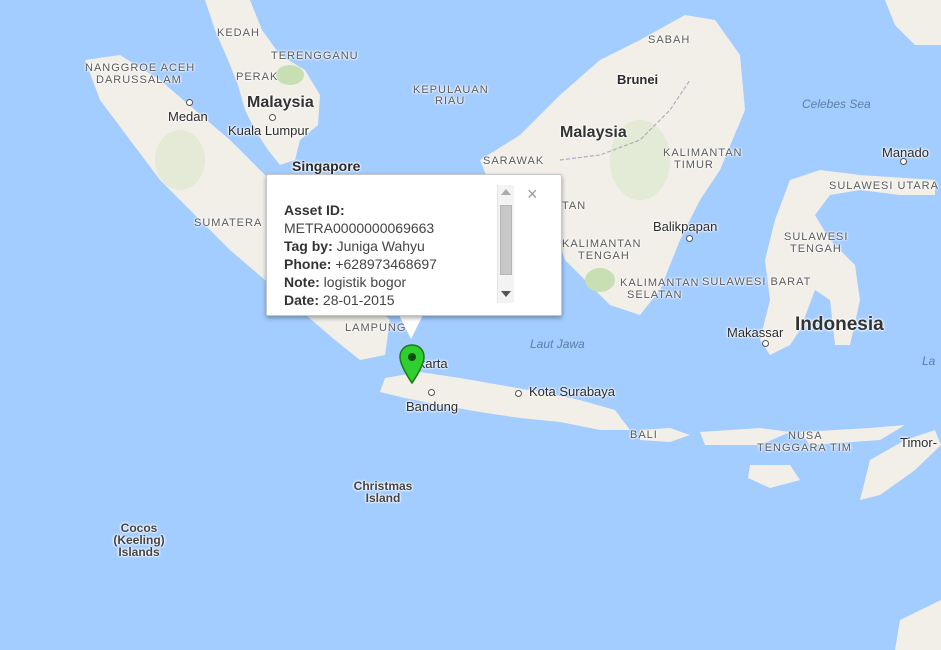 The image size is (941, 650). Describe the element at coordinates (518, 393) in the screenshot. I see `surabaya-dot` at that location.